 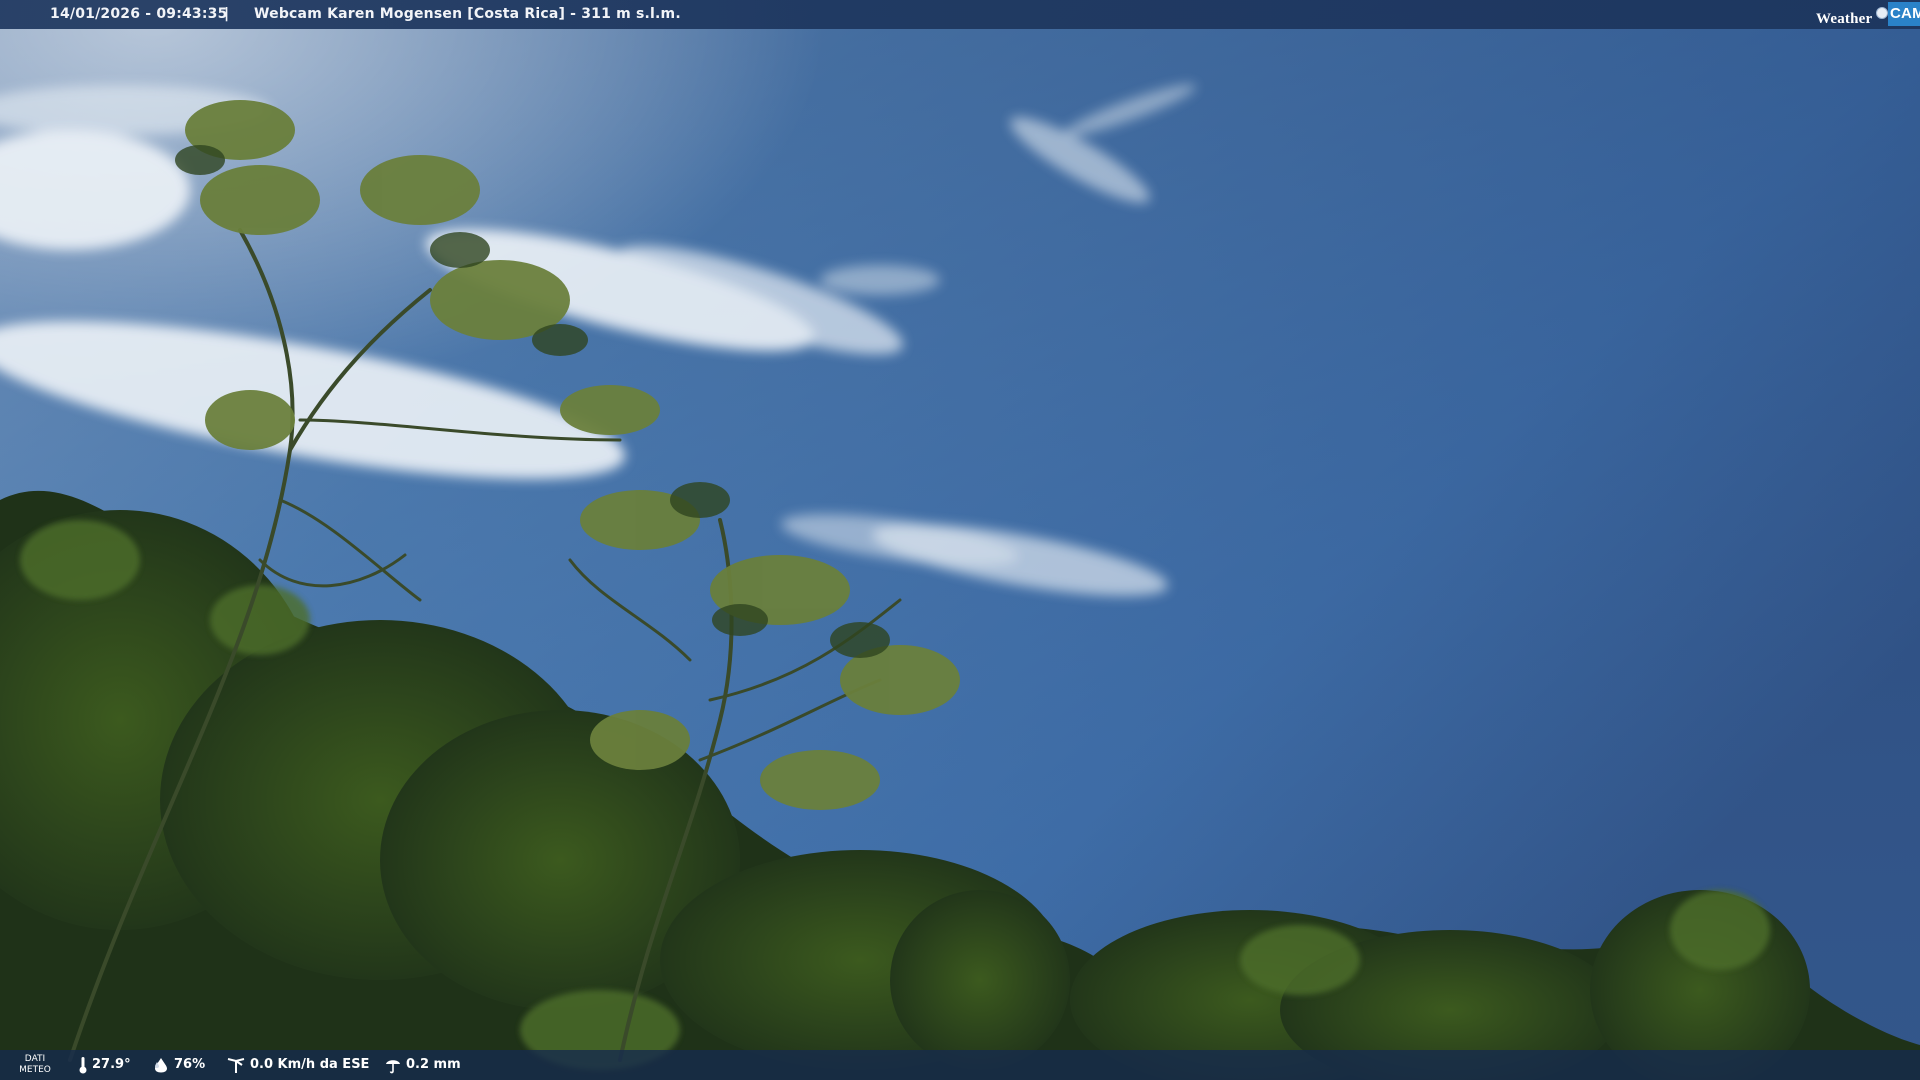 I want to click on rain-value: 0.2 mm, so click(x=433, y=1064).